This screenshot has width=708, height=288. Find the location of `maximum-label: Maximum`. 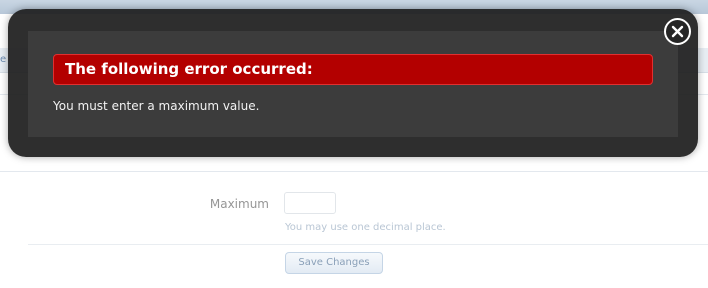

maximum-label: Maximum is located at coordinates (239, 204).